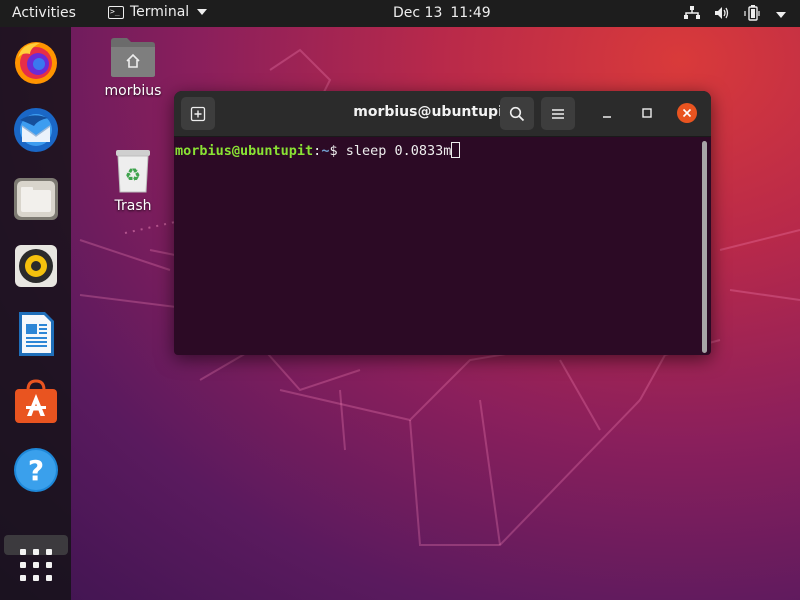 The width and height of the screenshot is (800, 600). I want to click on help-icon: ?, so click(36, 470).